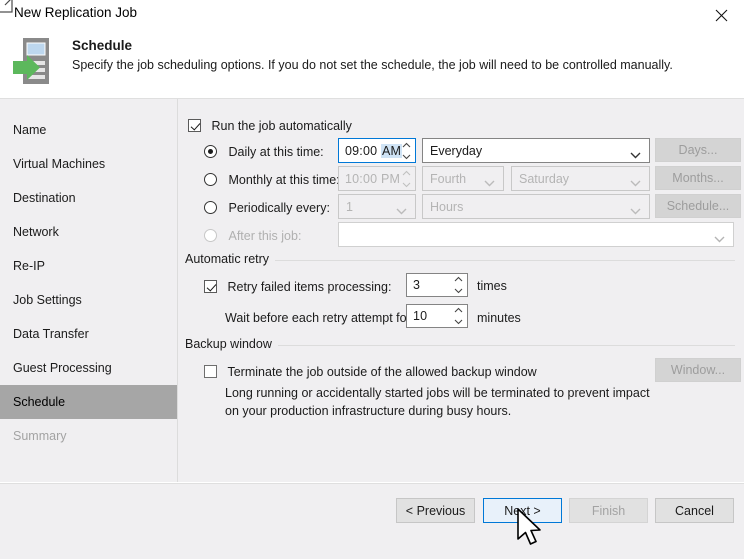  What do you see at coordinates (38, 62) in the screenshot?
I see `schedule-server-arrow-icon` at bounding box center [38, 62].